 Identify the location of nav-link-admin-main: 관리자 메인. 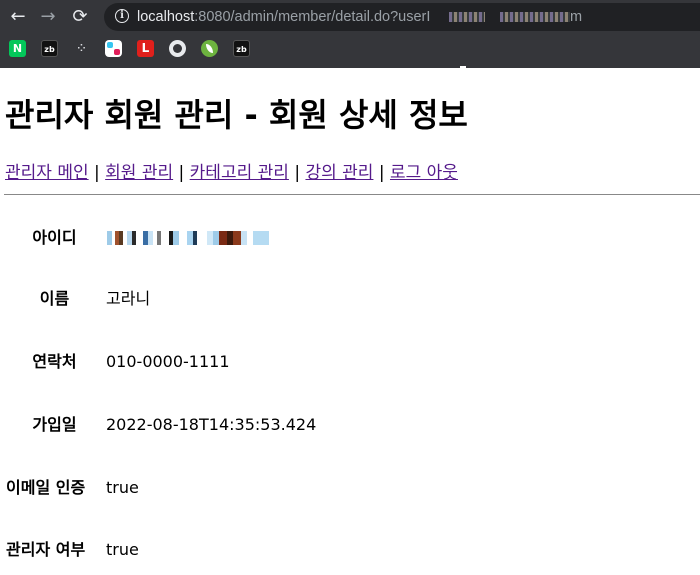
(47, 173).